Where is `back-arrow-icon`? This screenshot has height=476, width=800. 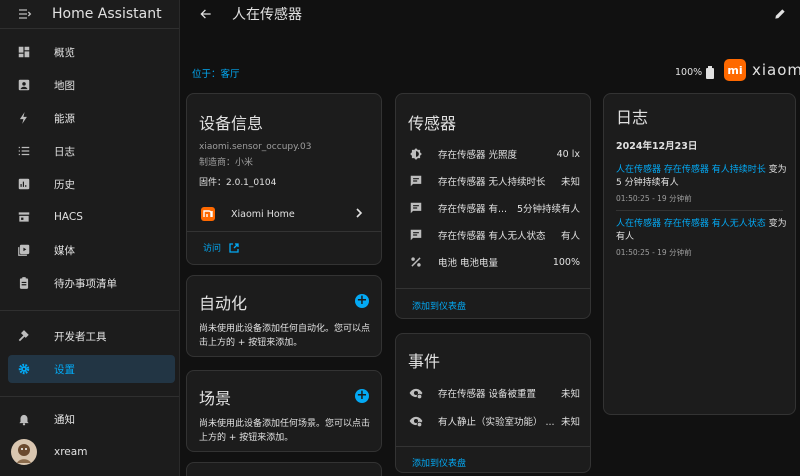
back-arrow-icon is located at coordinates (206, 14).